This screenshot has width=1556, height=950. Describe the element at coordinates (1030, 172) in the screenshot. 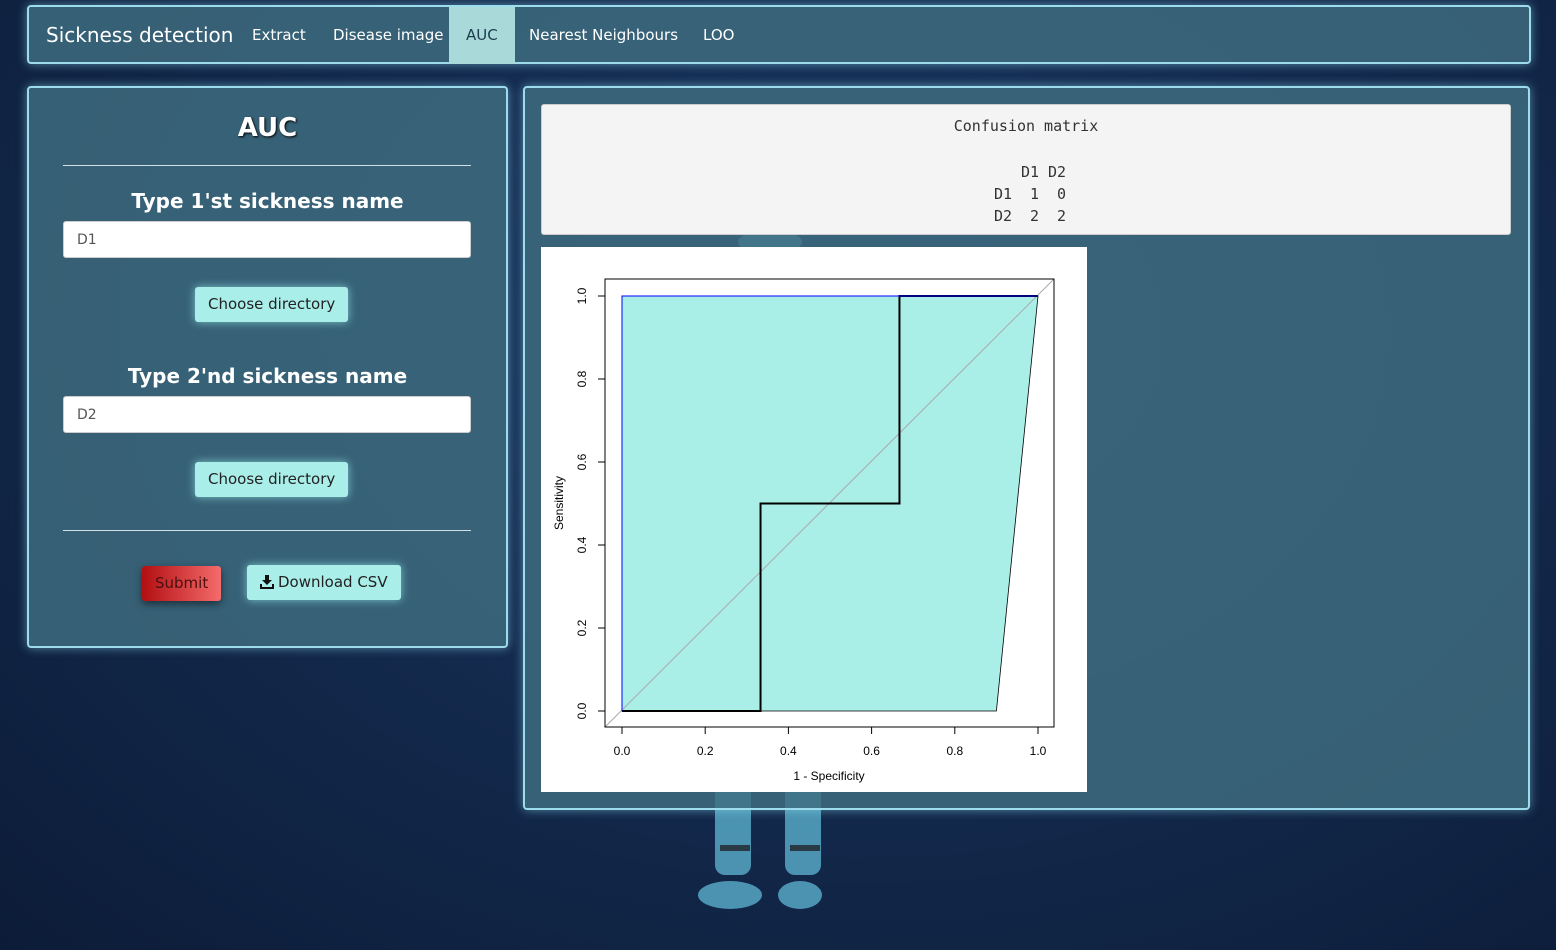

I see `matrix-col-header: D1` at that location.